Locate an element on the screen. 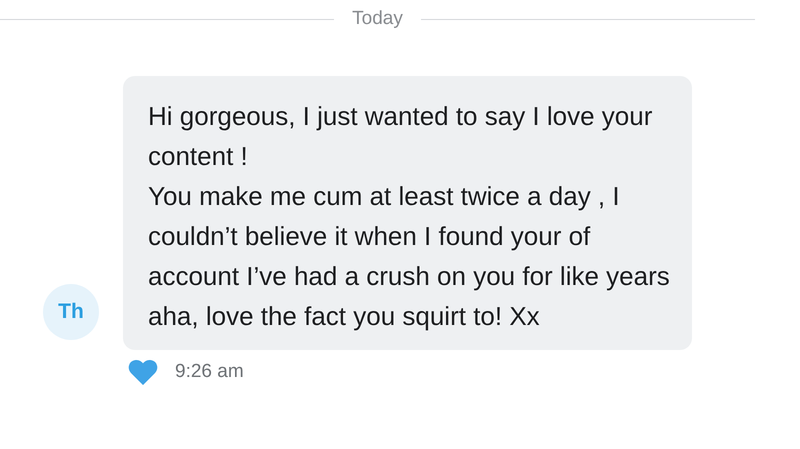 The height and width of the screenshot is (449, 800). date-label: Today is located at coordinates (377, 19).